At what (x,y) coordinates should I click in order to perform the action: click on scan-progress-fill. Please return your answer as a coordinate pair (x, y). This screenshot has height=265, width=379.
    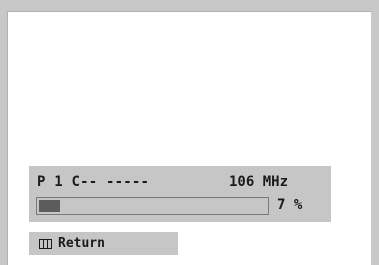
    Looking at the image, I should click on (49, 206).